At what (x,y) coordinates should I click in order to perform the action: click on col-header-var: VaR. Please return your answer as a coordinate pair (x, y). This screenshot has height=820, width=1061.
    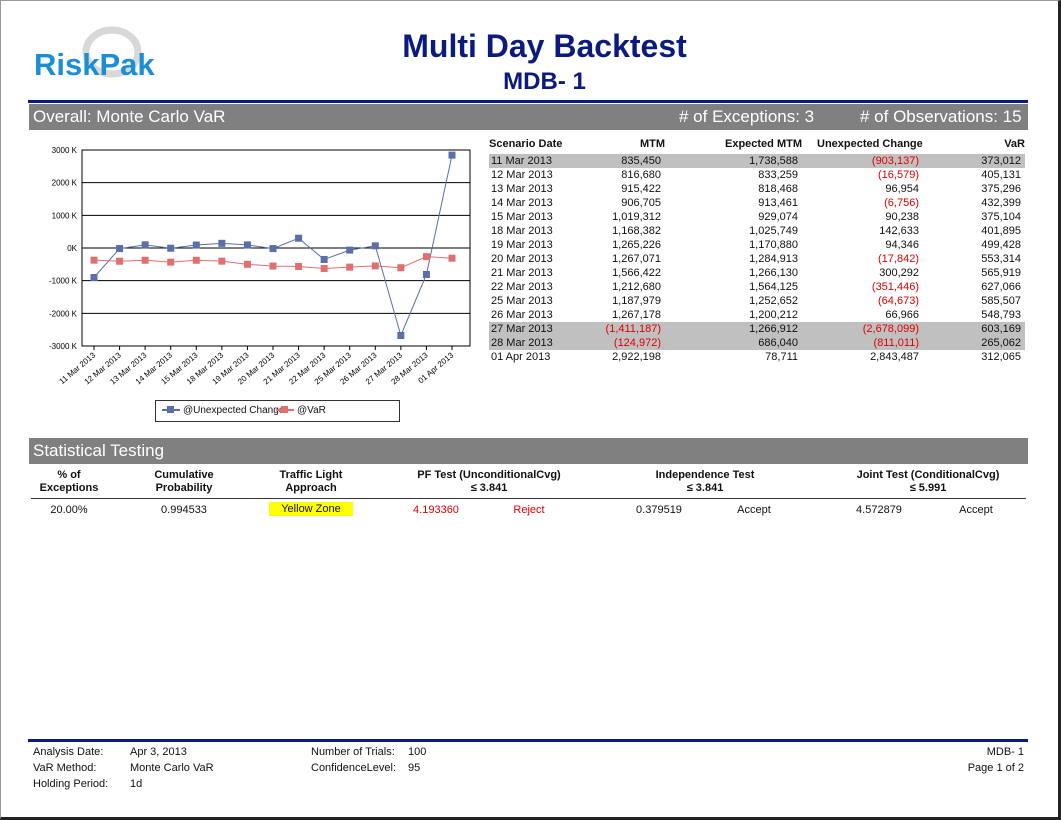
    Looking at the image, I should click on (1014, 144).